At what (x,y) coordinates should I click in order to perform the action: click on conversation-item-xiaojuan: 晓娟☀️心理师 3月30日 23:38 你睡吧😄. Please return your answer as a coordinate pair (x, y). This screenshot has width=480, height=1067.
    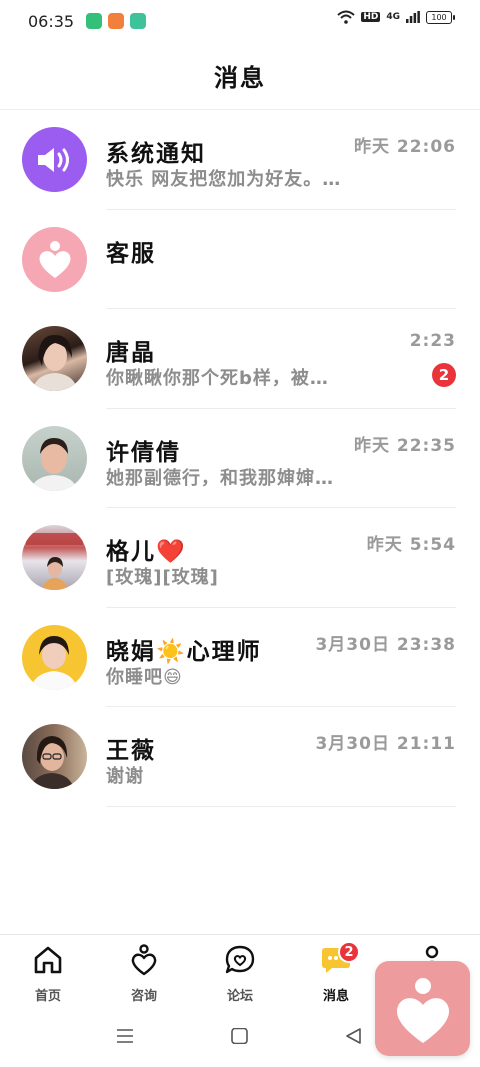
    Looking at the image, I should click on (240, 657).